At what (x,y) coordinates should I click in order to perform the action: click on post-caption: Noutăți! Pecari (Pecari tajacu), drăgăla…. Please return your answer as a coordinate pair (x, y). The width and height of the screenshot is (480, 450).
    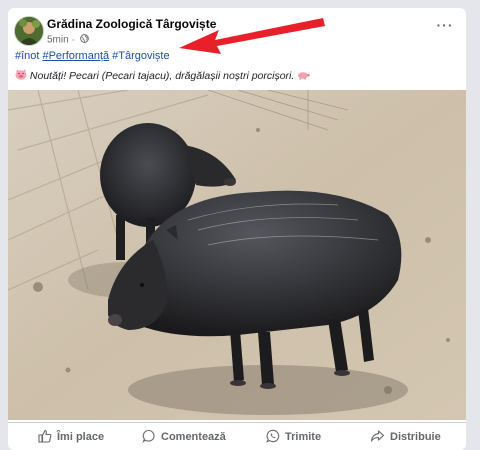
    Looking at the image, I should click on (162, 75).